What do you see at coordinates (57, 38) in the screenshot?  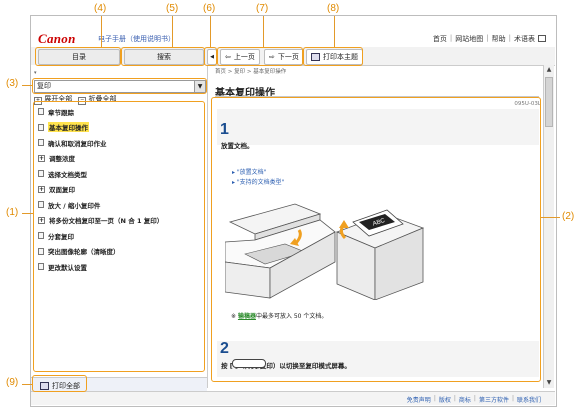 I see `canon-logo: Canon` at bounding box center [57, 38].